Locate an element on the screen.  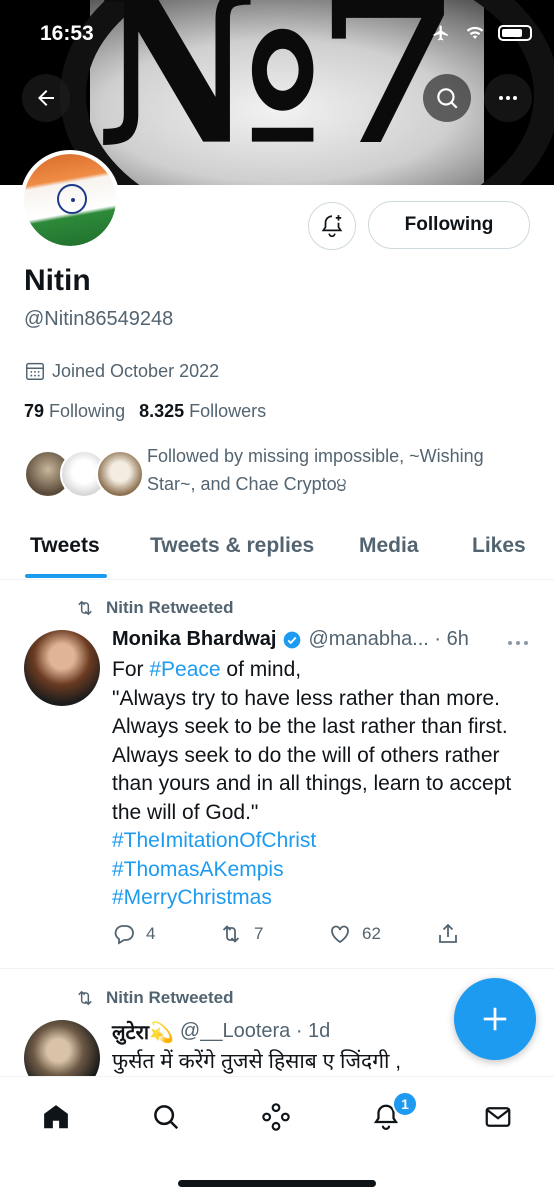
airplane-mode-icon is located at coordinates (440, 33).